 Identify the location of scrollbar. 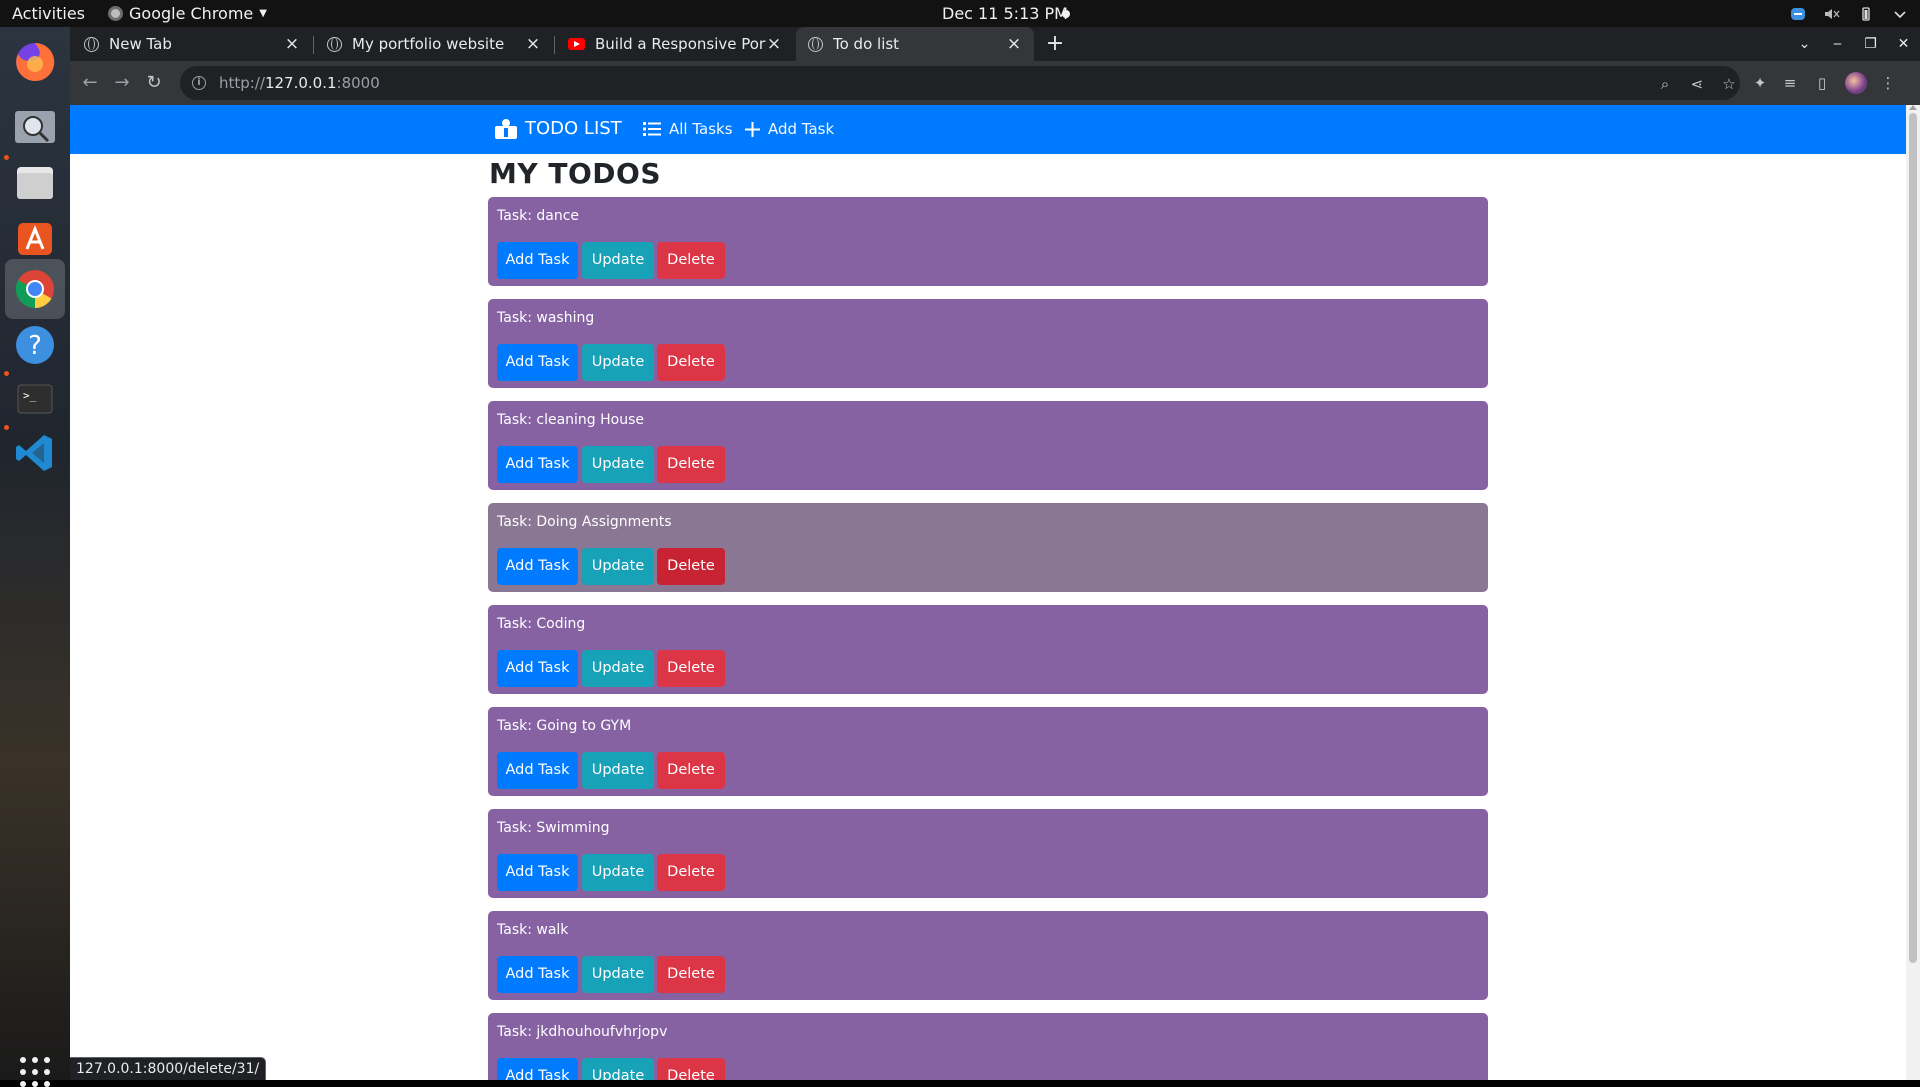
(1913, 592).